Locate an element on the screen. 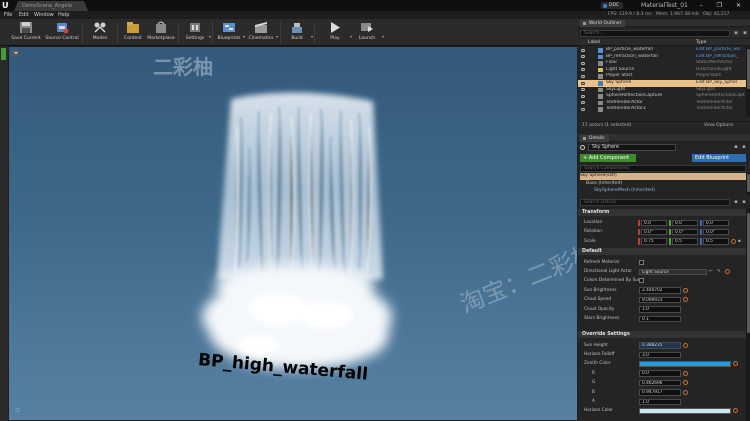 The width and height of the screenshot is (750, 421). components-scrollbar is located at coordinates (748, 184).